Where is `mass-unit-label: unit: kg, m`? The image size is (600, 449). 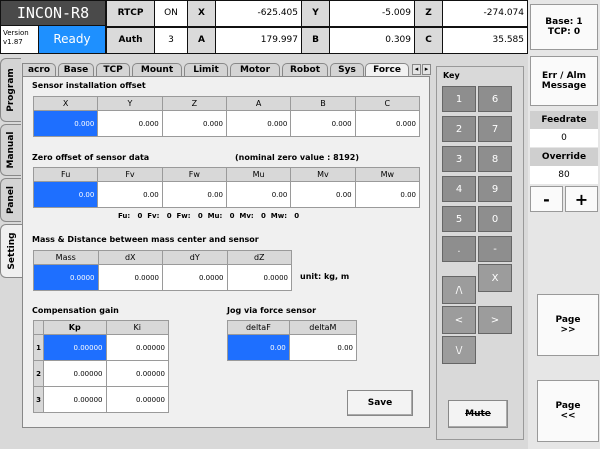 mass-unit-label: unit: kg, m is located at coordinates (325, 276).